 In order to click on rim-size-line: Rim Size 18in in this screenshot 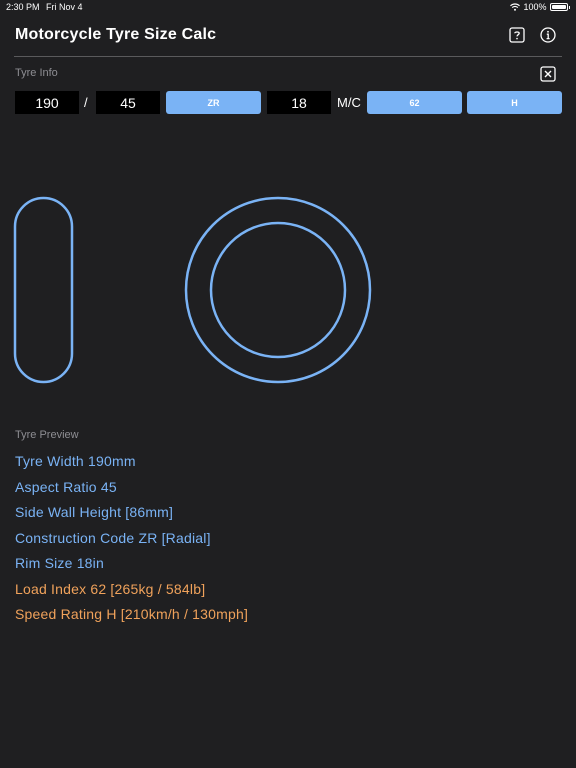, I will do `click(59, 563)`.